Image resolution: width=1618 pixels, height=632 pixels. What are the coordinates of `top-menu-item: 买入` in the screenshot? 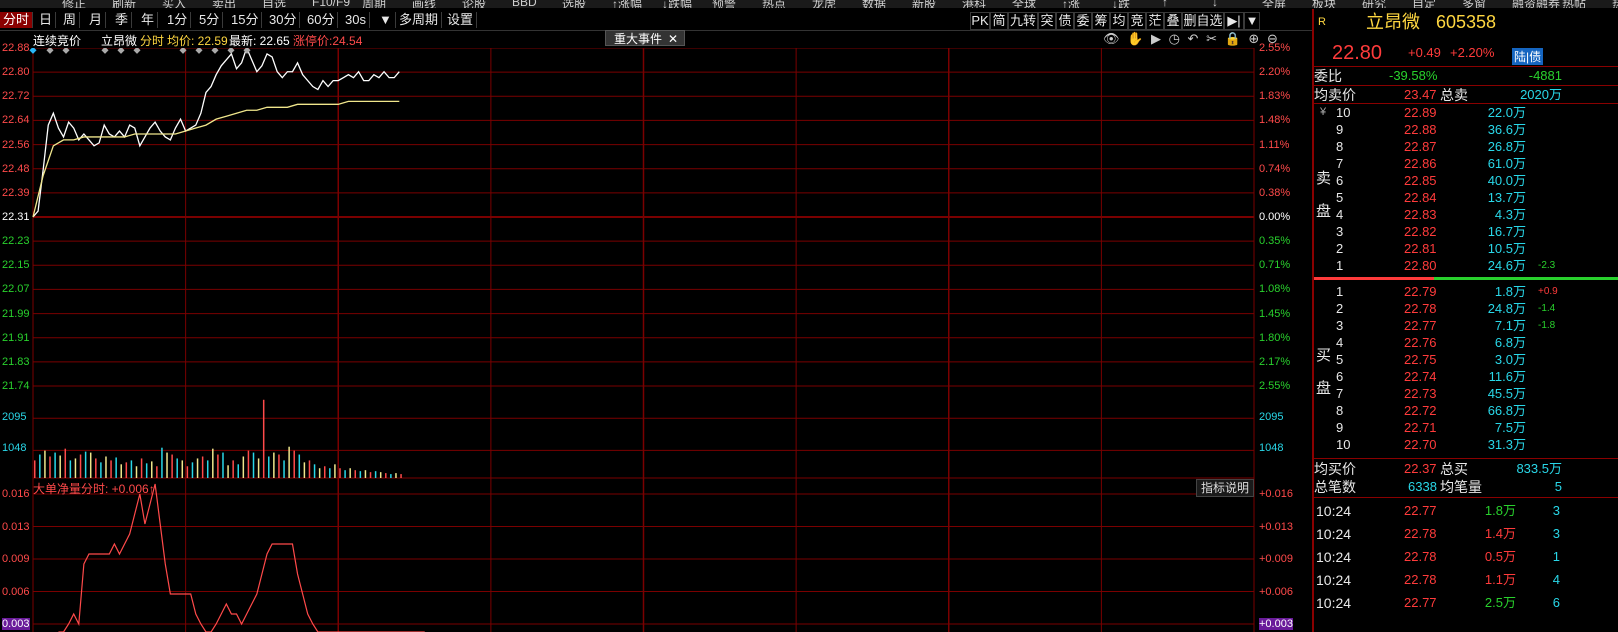 It's located at (174, 4).